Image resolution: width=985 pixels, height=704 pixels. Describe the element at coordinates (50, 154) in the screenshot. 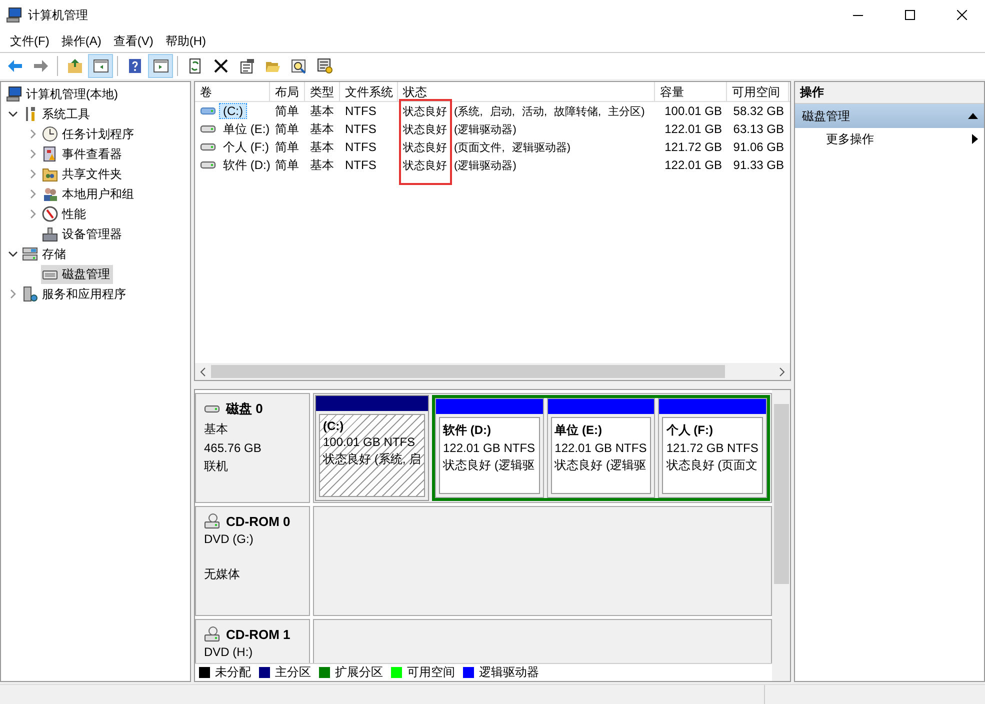

I see `event-log-icon` at that location.